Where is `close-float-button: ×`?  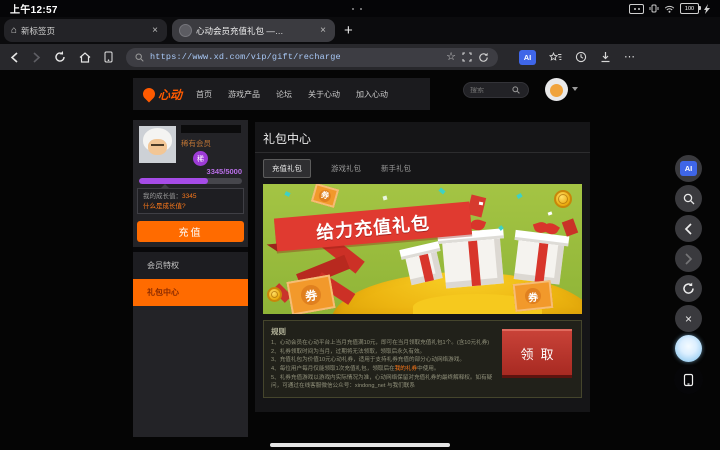
close-float-button: × is located at coordinates (688, 318).